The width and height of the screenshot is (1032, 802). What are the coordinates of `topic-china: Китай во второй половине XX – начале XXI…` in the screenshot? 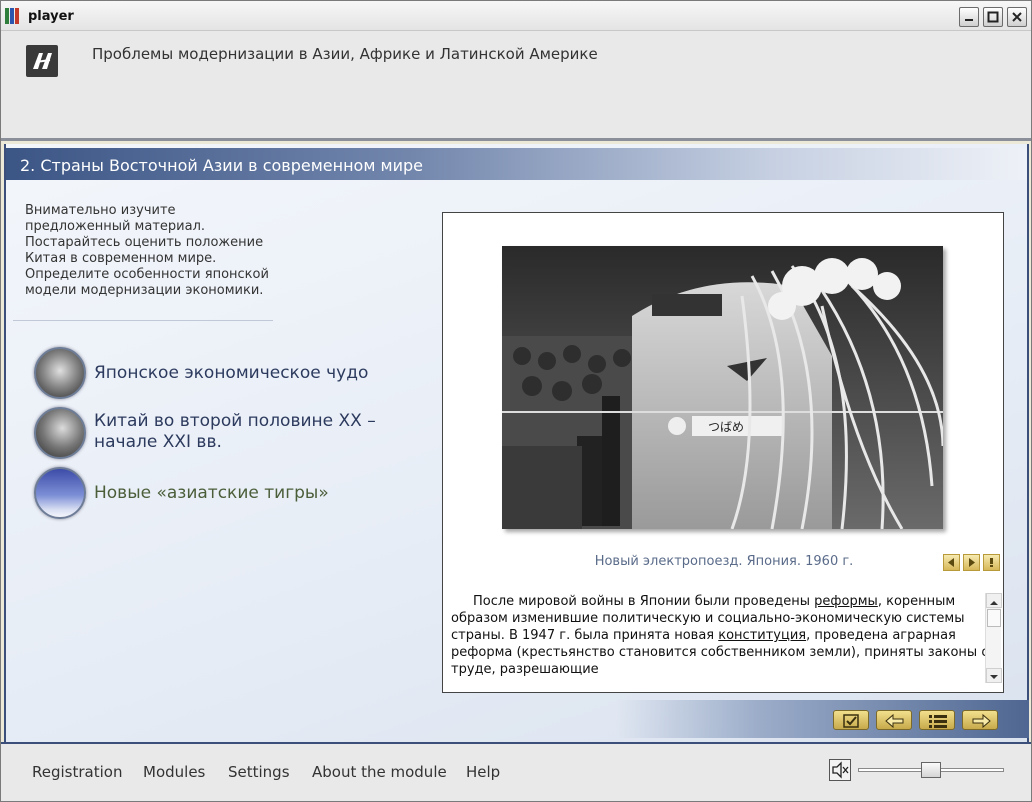 It's located at (224, 433).